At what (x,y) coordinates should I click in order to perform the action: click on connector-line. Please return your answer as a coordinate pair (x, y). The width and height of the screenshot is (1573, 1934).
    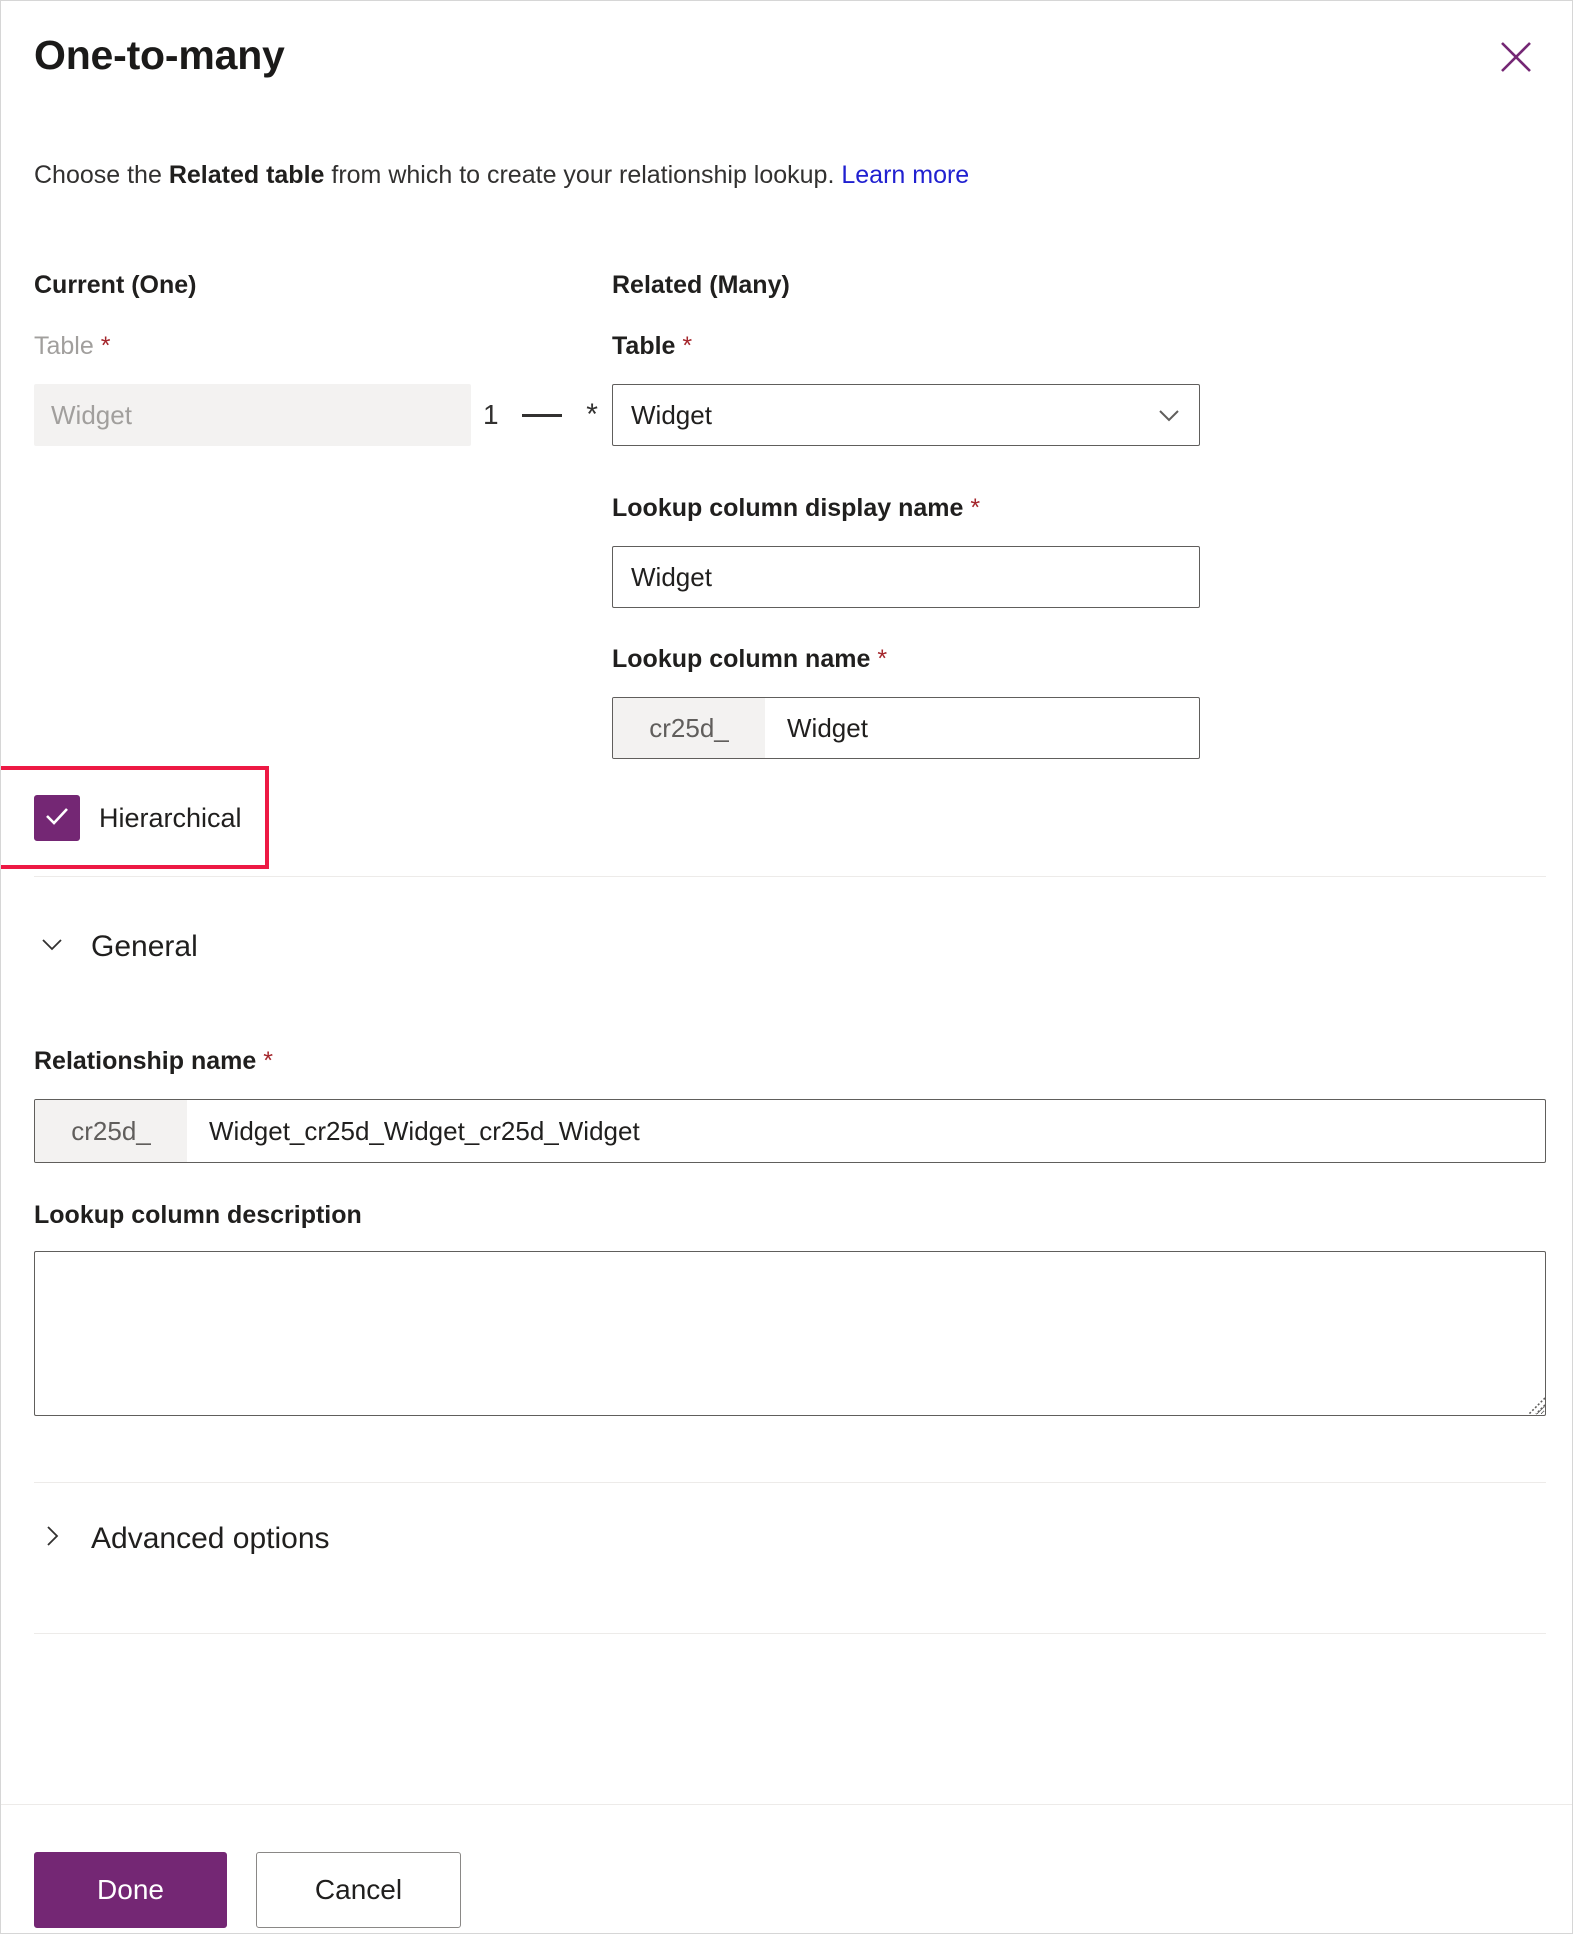
    Looking at the image, I should click on (542, 415).